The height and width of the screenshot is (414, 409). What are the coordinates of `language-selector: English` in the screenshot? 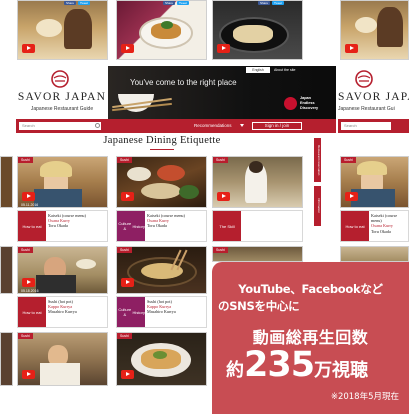 It's located at (258, 70).